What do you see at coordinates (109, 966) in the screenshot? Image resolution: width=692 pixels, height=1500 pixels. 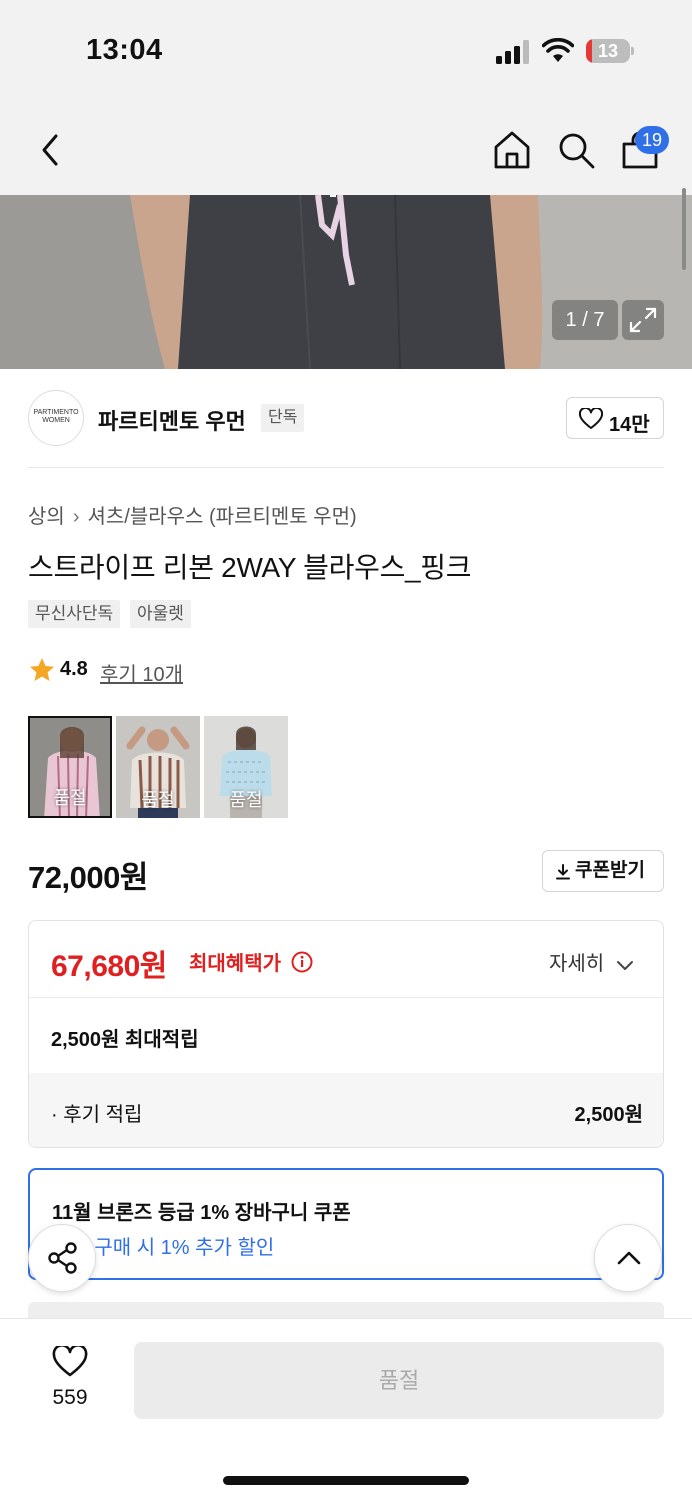 I see `max-benefit-price: 67,680원` at bounding box center [109, 966].